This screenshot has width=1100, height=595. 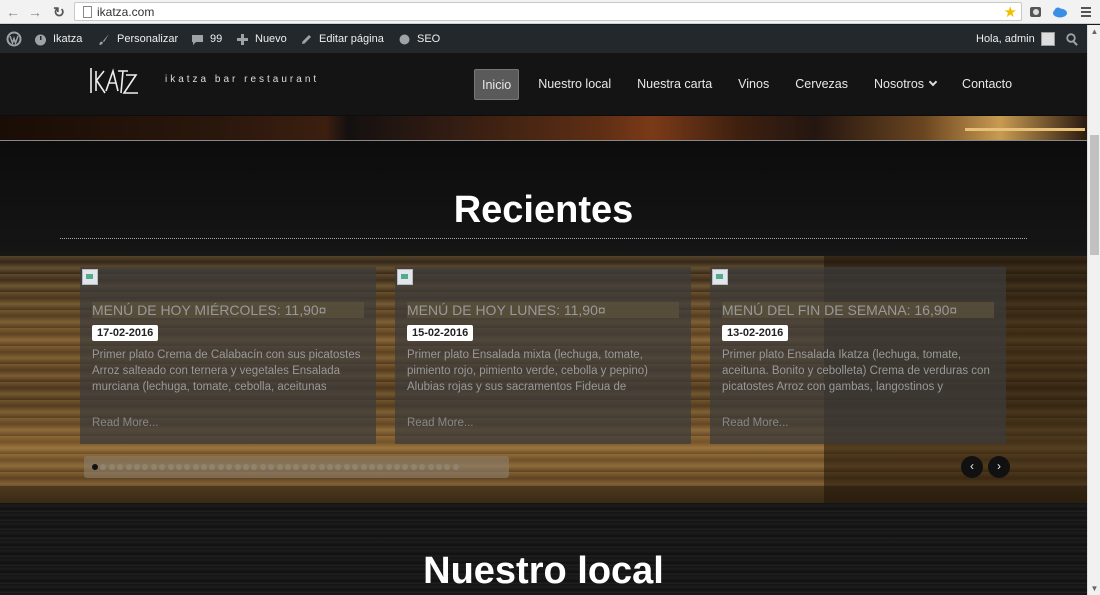 I want to click on wp-customize-item: Personalizar, so click(x=138, y=39).